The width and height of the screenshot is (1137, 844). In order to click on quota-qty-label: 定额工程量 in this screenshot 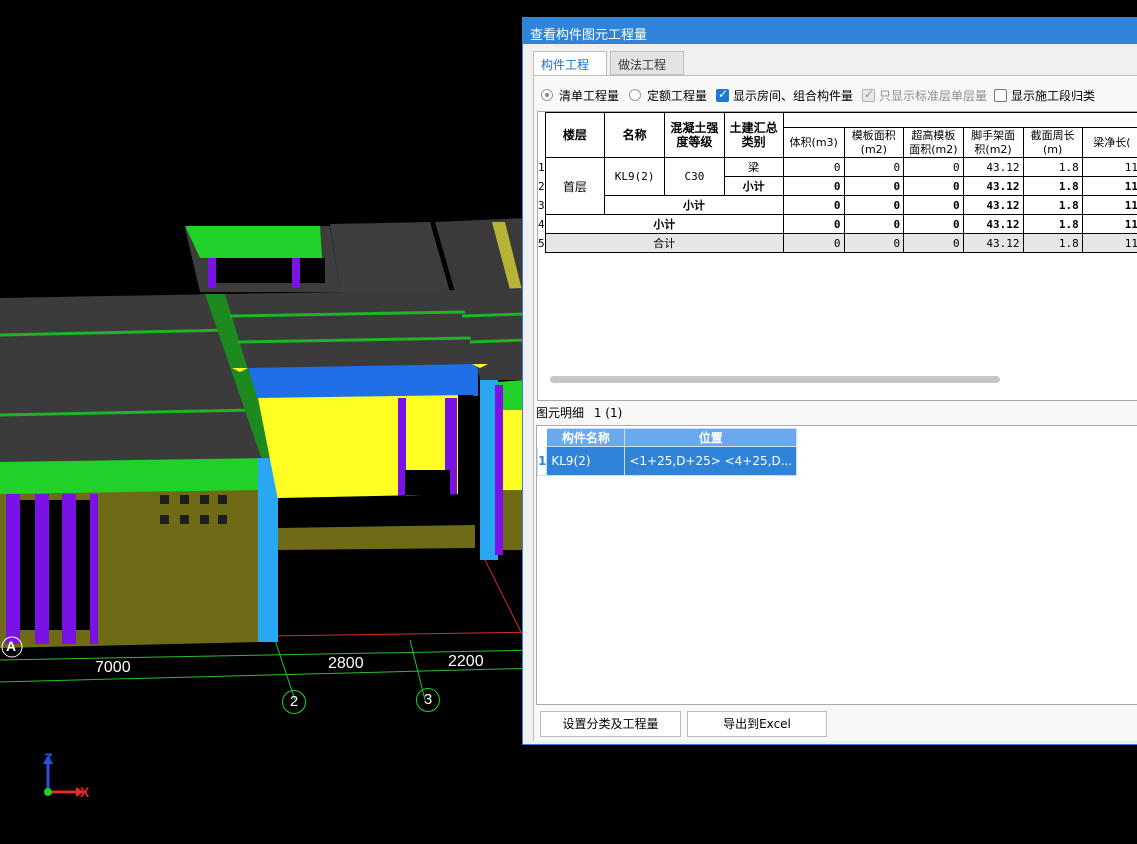, I will do `click(677, 95)`.